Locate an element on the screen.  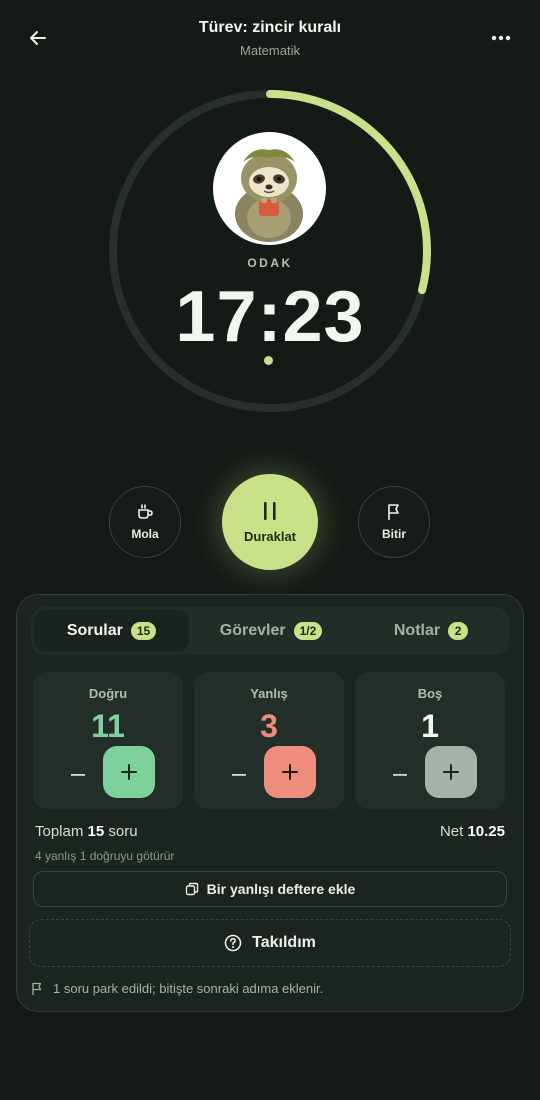
tab-questions: Sorular 15 is located at coordinates (111, 631).